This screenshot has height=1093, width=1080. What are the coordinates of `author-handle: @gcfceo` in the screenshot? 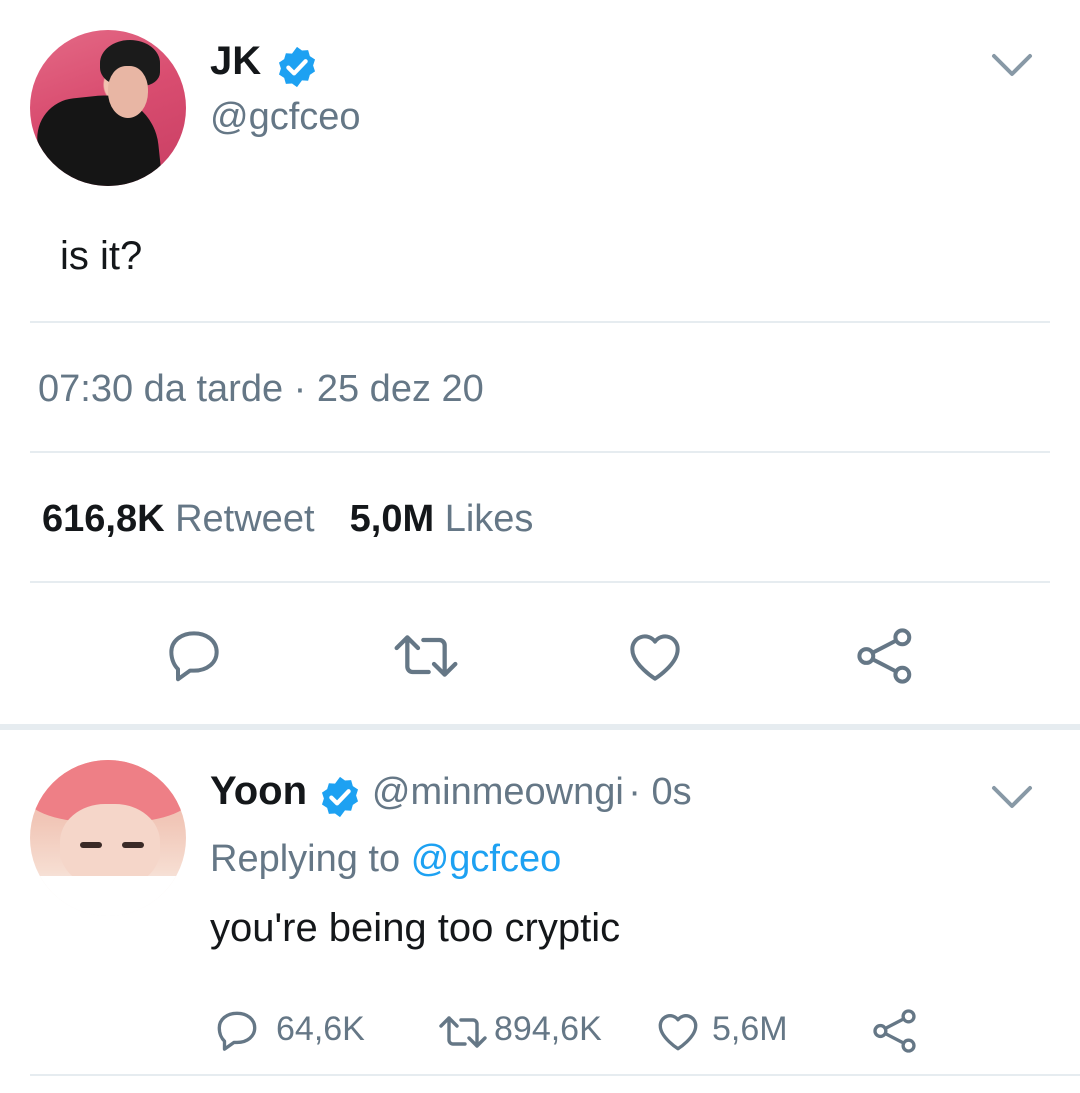 It's located at (285, 117).